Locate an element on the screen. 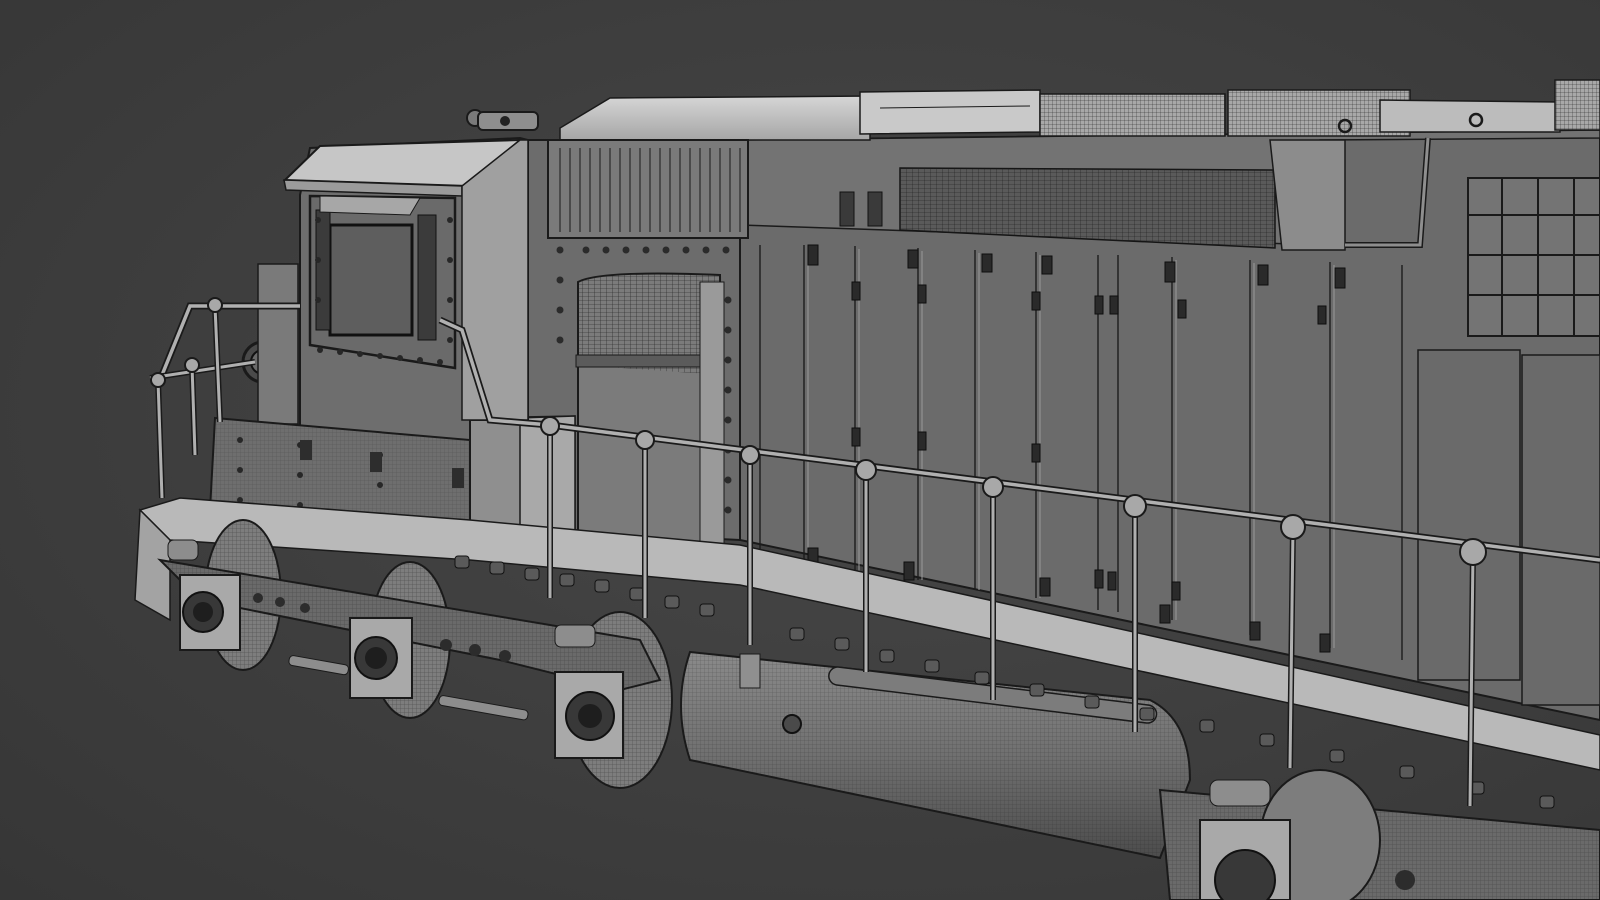  cab is located at coordinates (390, 283).